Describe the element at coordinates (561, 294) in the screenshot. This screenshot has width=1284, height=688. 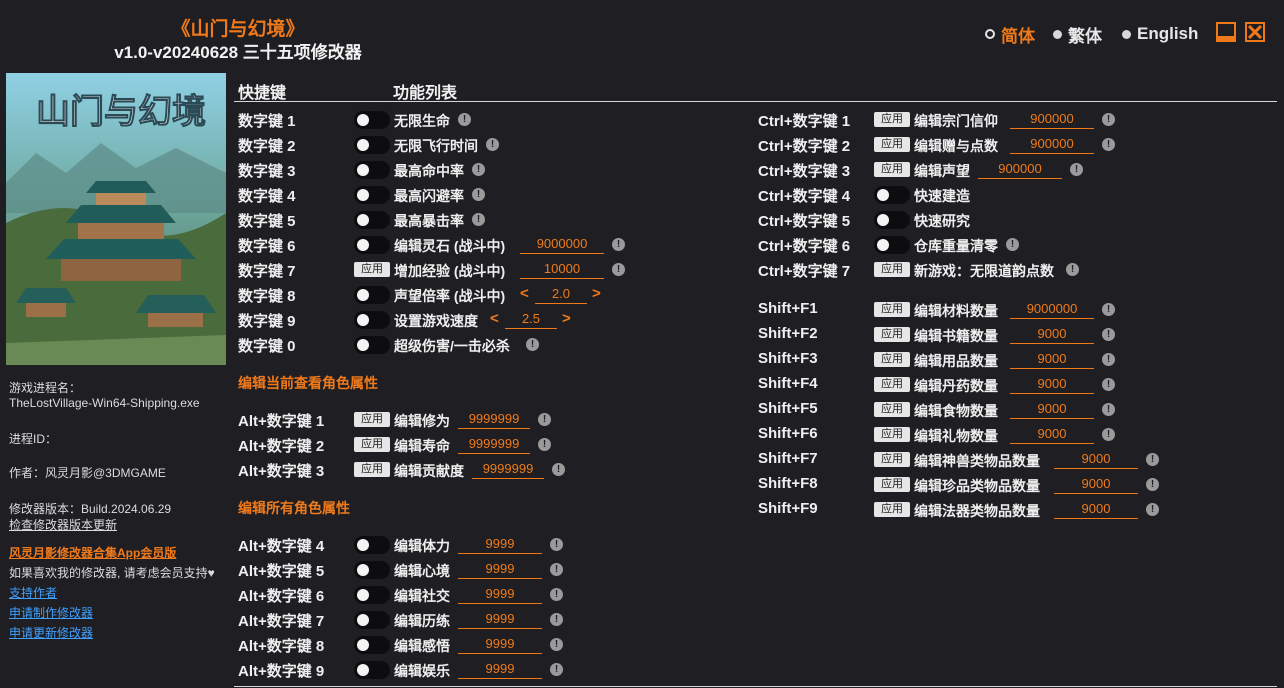
I see `stepper-value: 2.0` at that location.